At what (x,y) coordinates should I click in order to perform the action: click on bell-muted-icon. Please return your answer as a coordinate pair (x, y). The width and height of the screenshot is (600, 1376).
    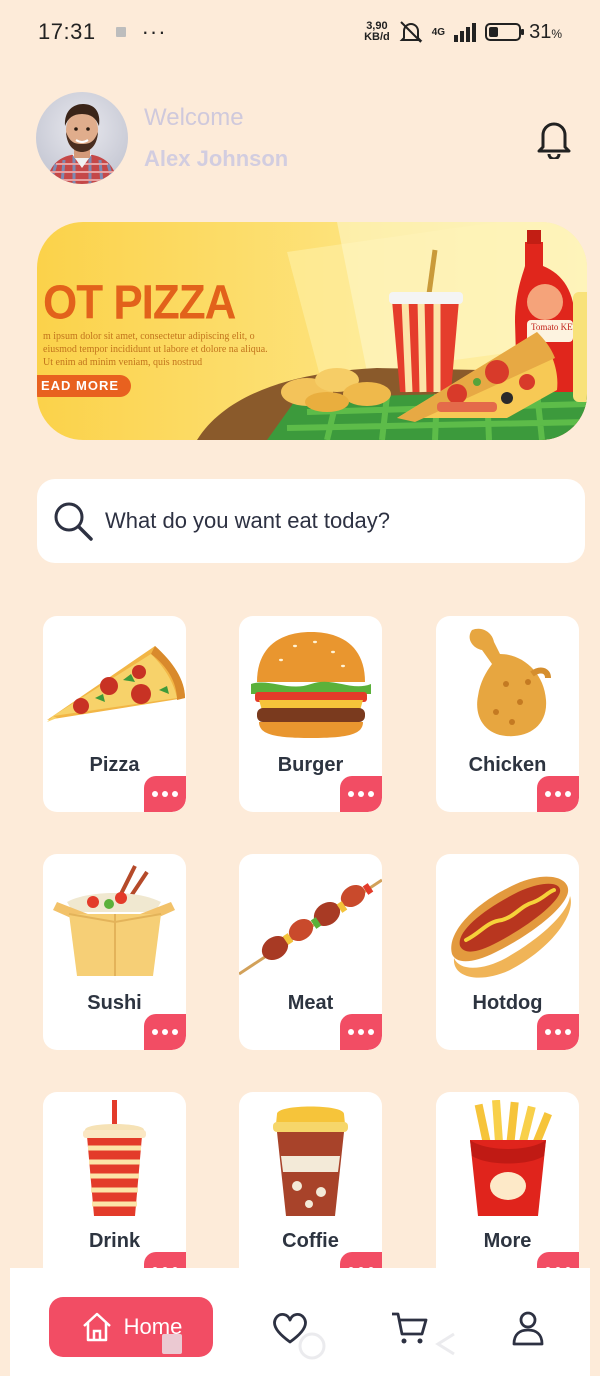
    Looking at the image, I should click on (411, 32).